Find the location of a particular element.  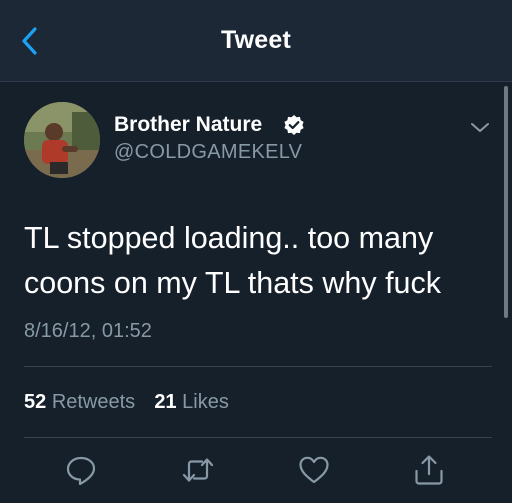

more-options-button is located at coordinates (480, 128).